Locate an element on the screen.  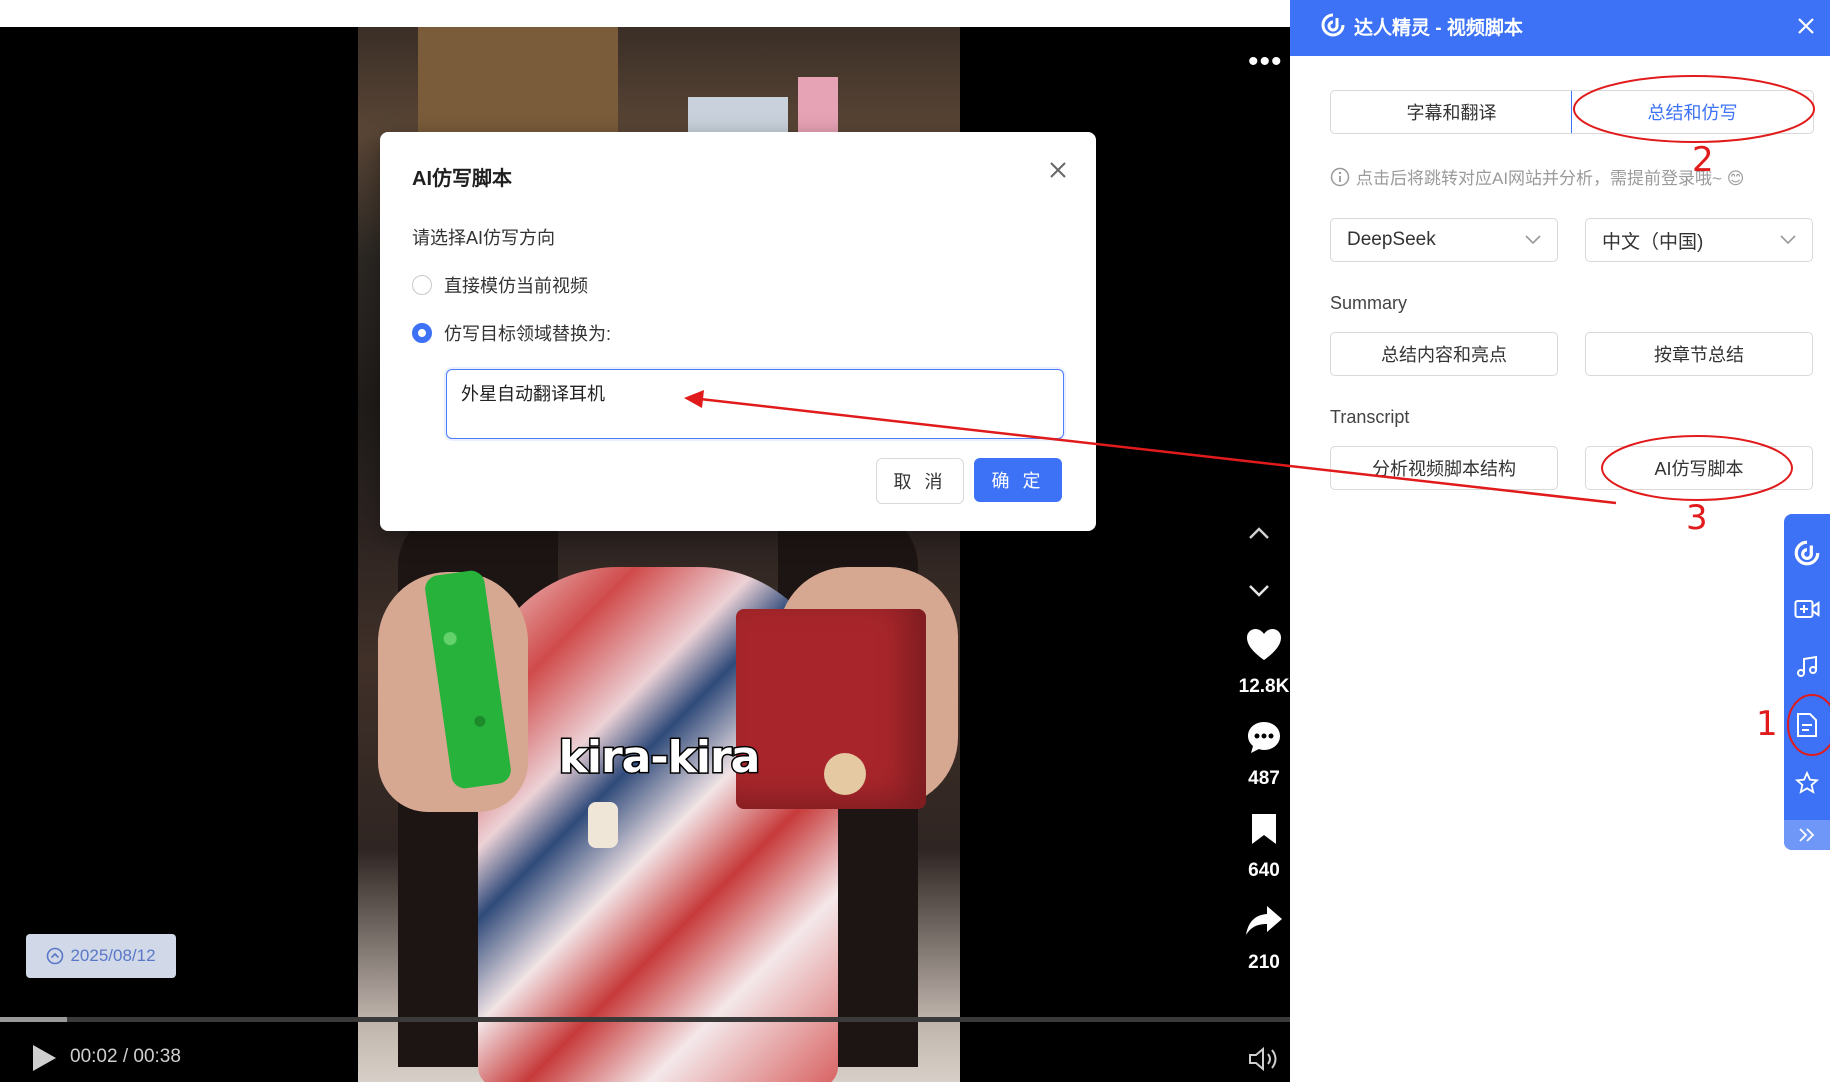
volume-button is located at coordinates (1264, 1061).